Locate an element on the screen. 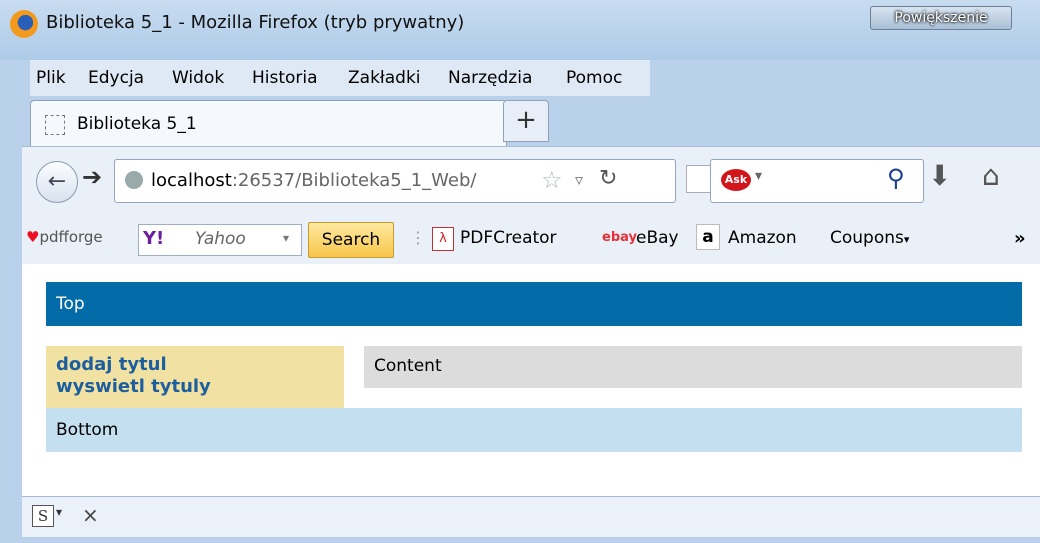 This screenshot has height=543, width=1040. menu-tools: Narzędzia is located at coordinates (490, 78).